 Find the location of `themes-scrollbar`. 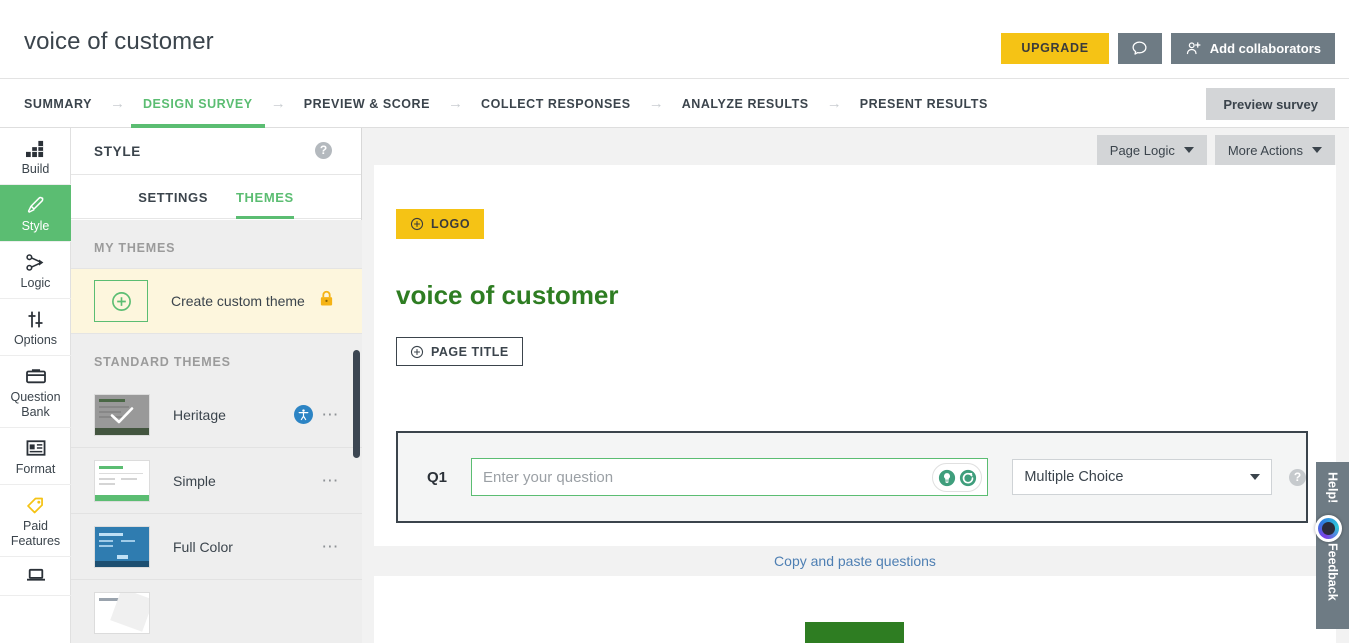

themes-scrollbar is located at coordinates (356, 404).